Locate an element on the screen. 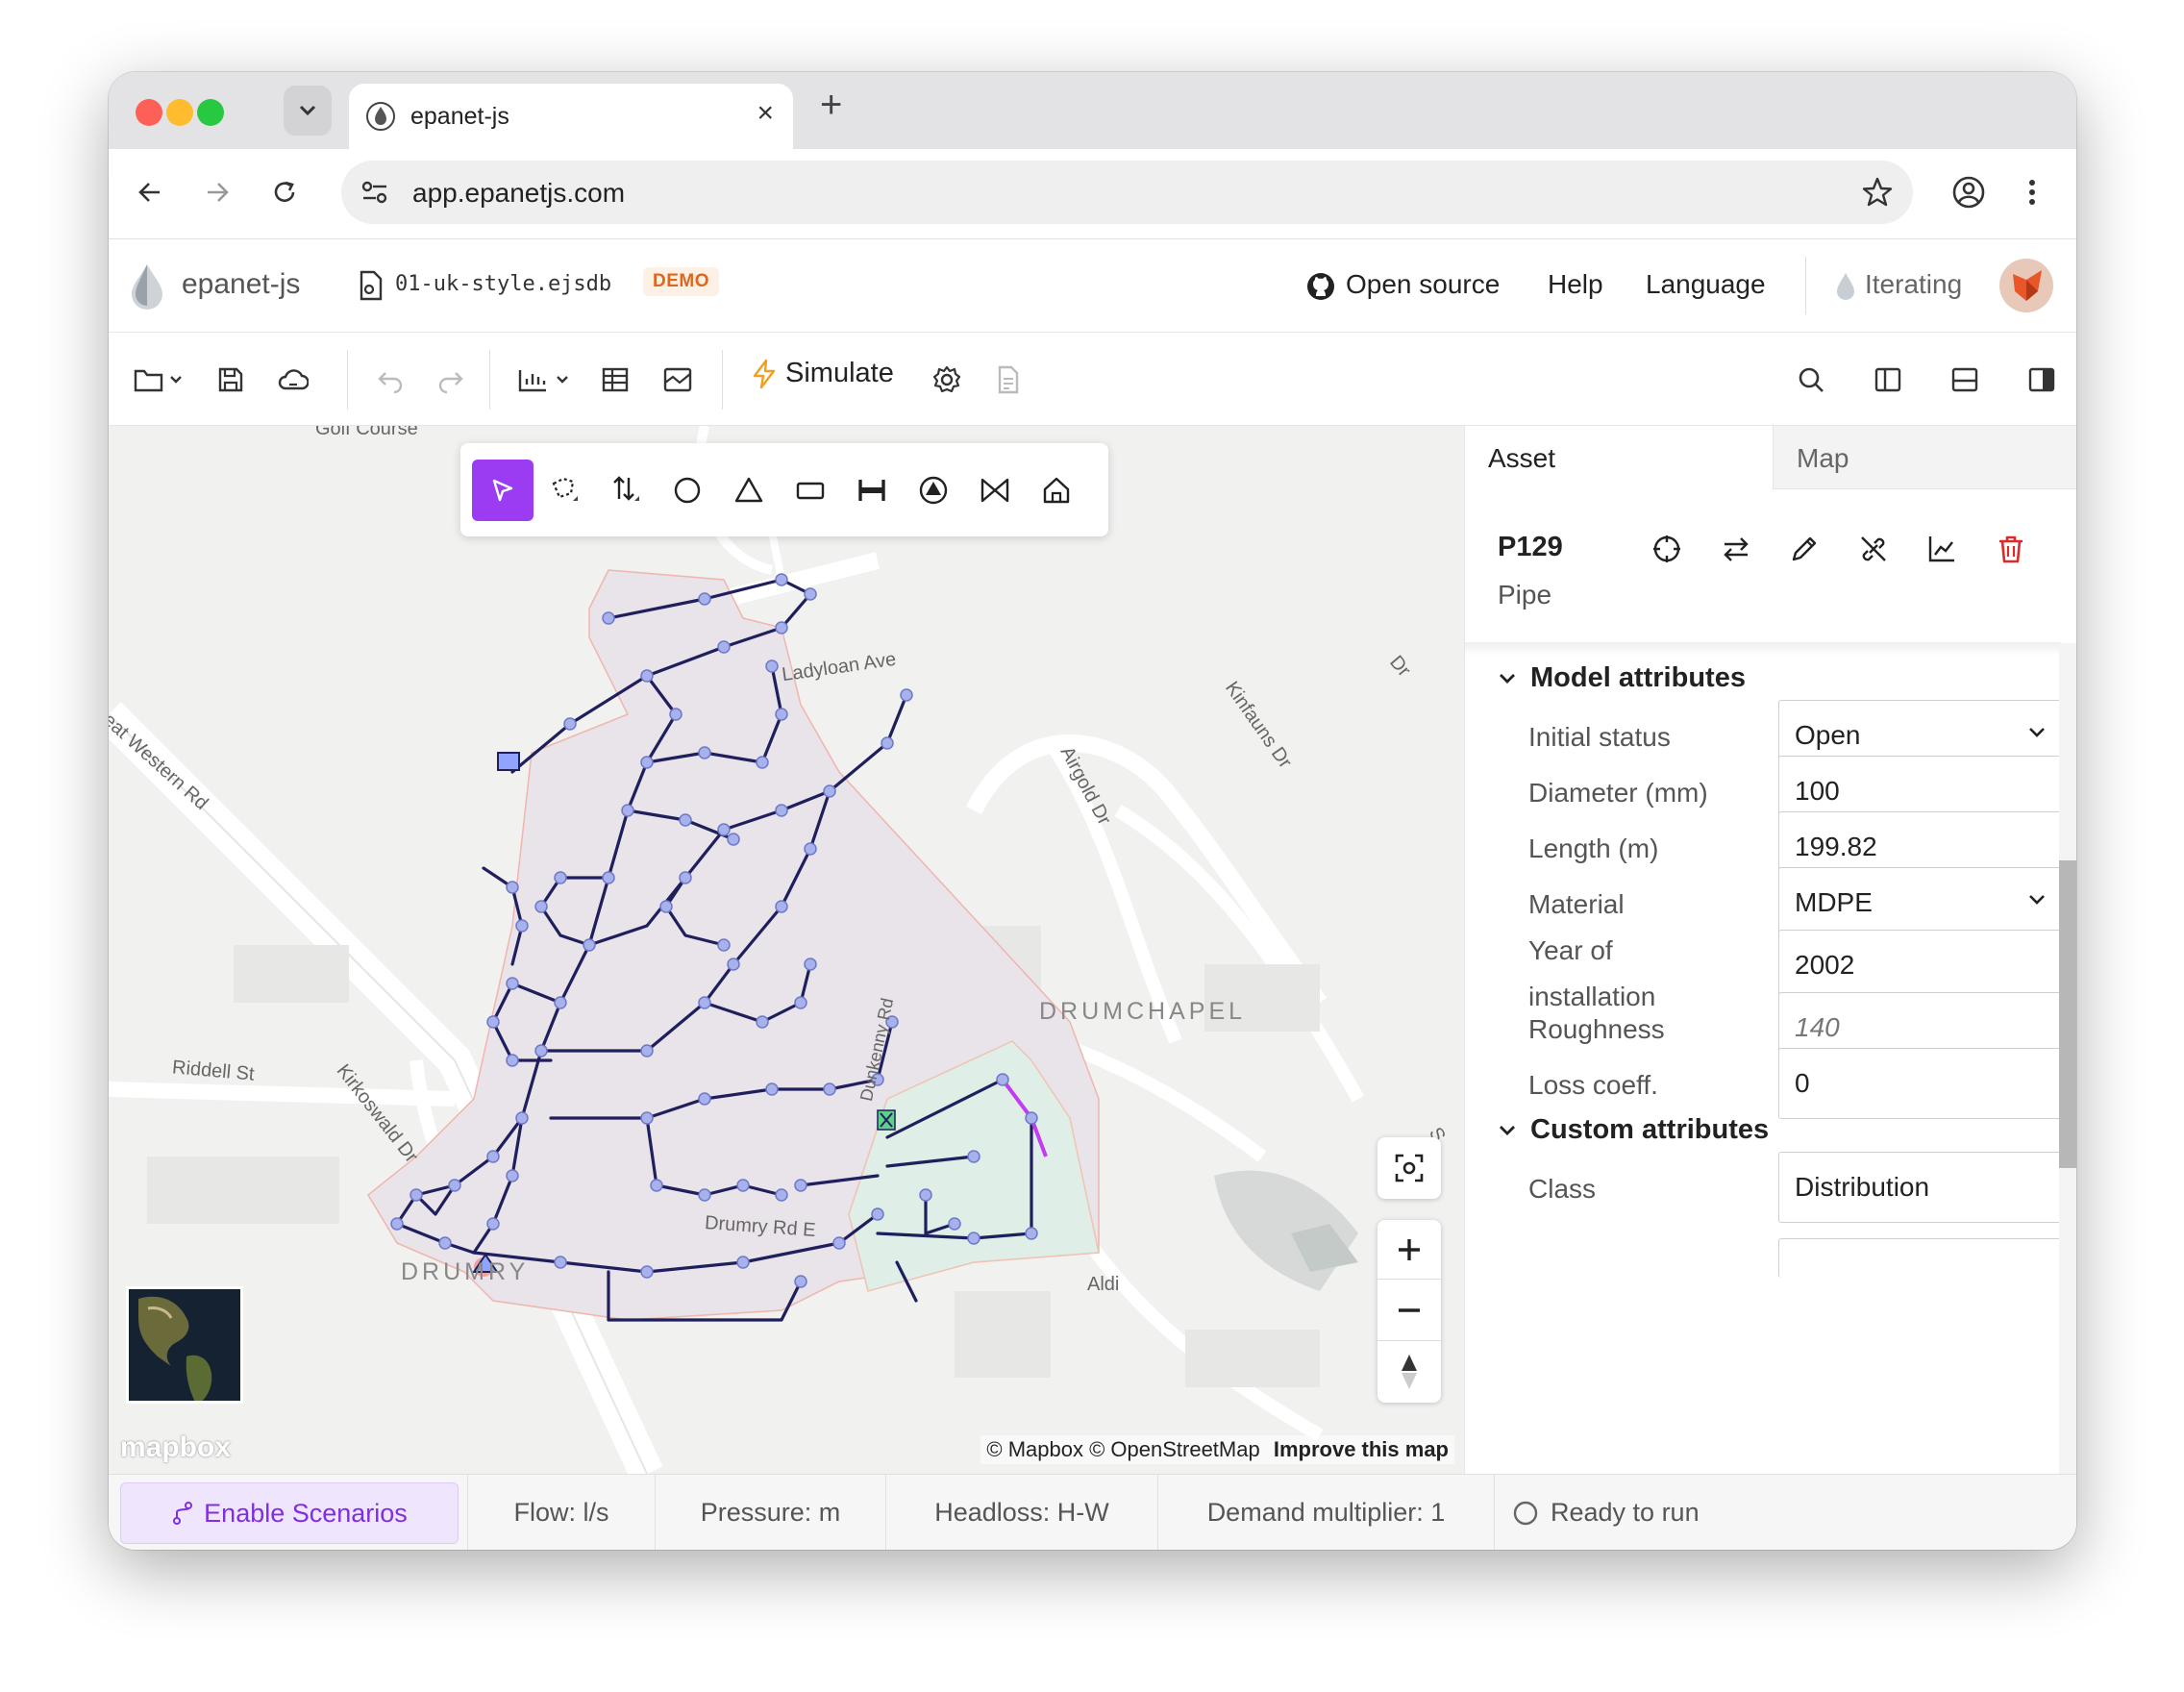 The image size is (2184, 1692). disconnect-button is located at coordinates (1874, 549).